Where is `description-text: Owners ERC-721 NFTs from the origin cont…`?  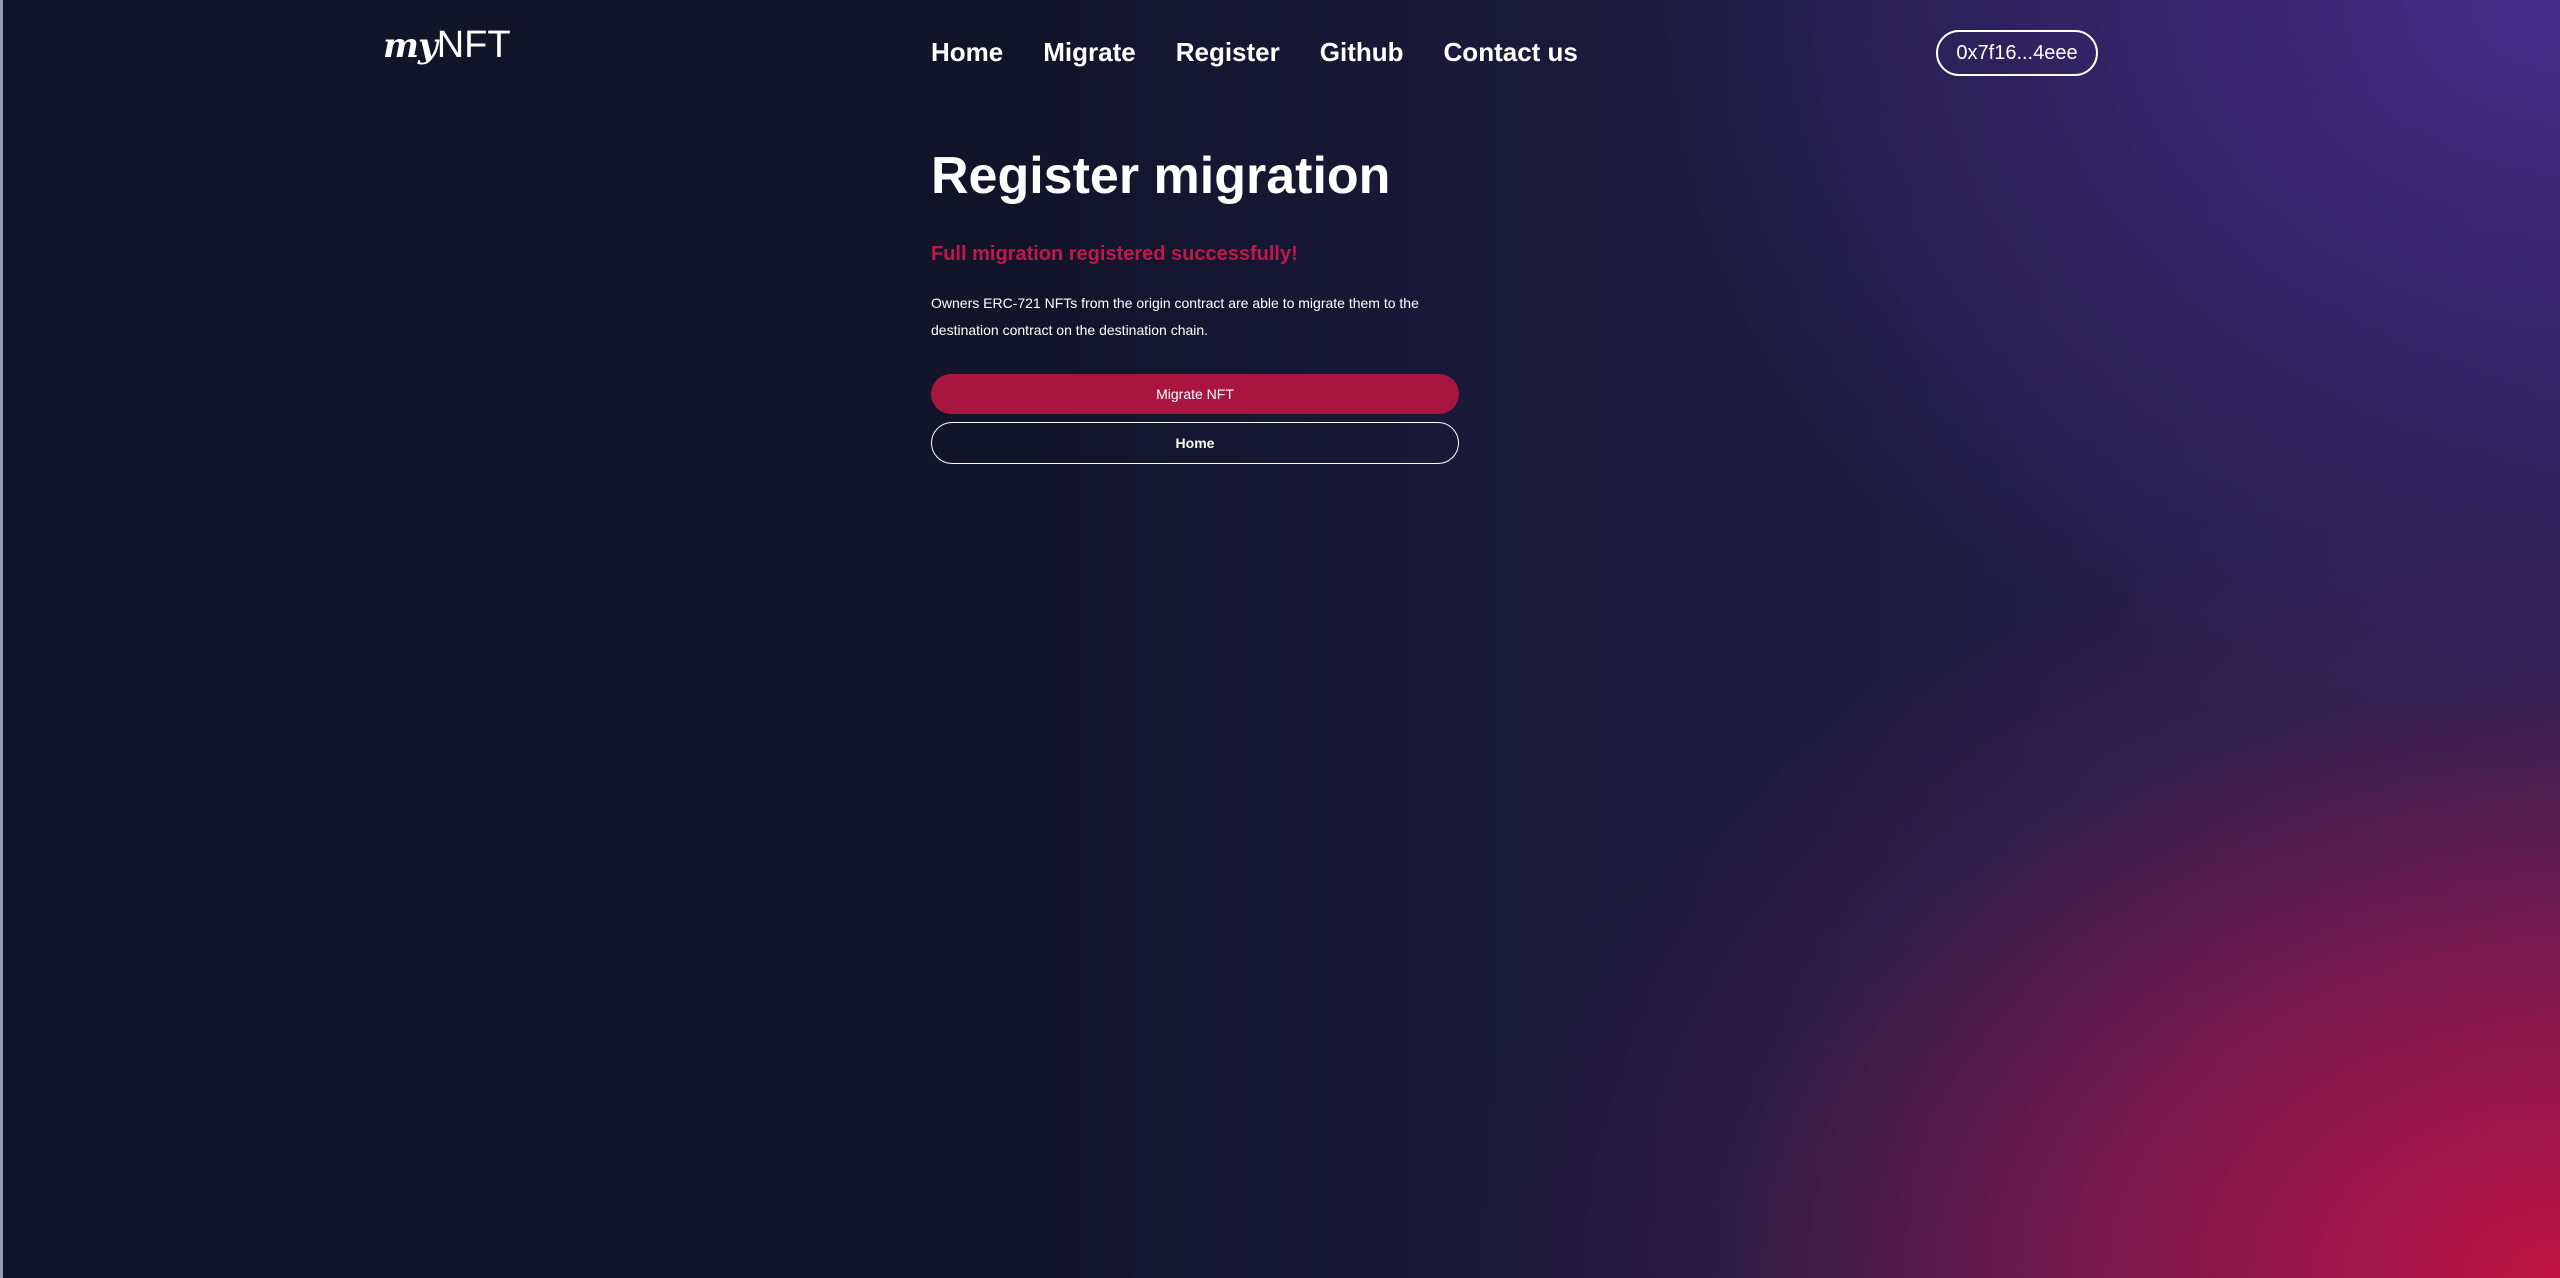 description-text: Owners ERC-721 NFTs from the origin cont… is located at coordinates (1175, 316).